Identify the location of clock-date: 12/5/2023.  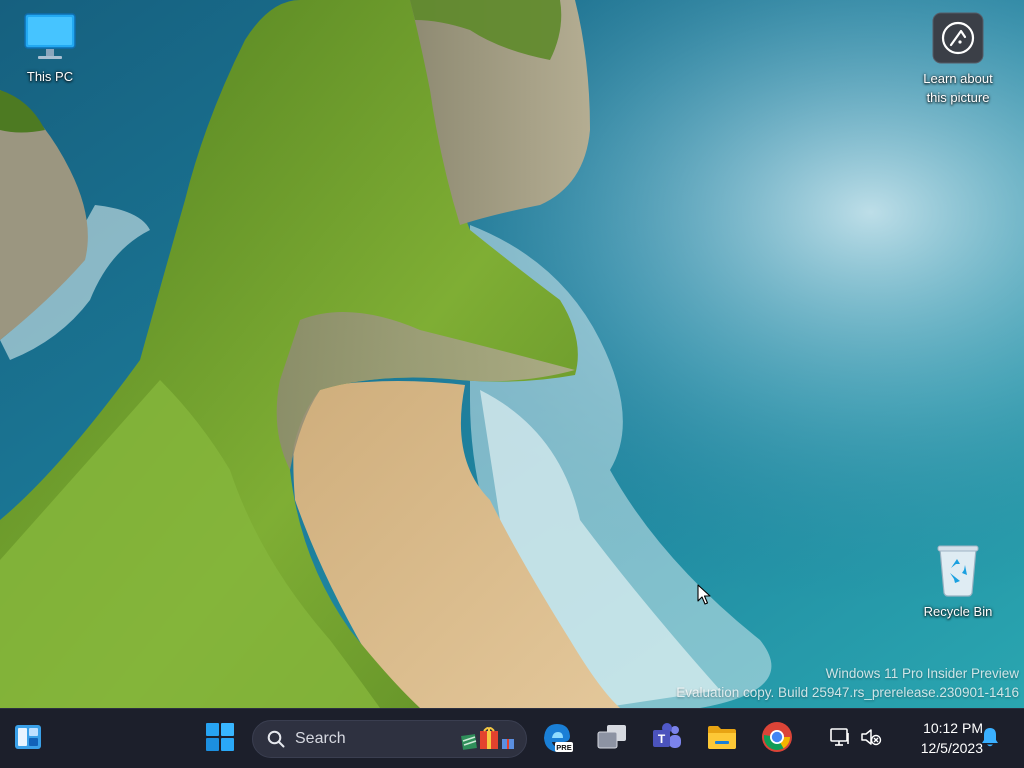
(951, 748).